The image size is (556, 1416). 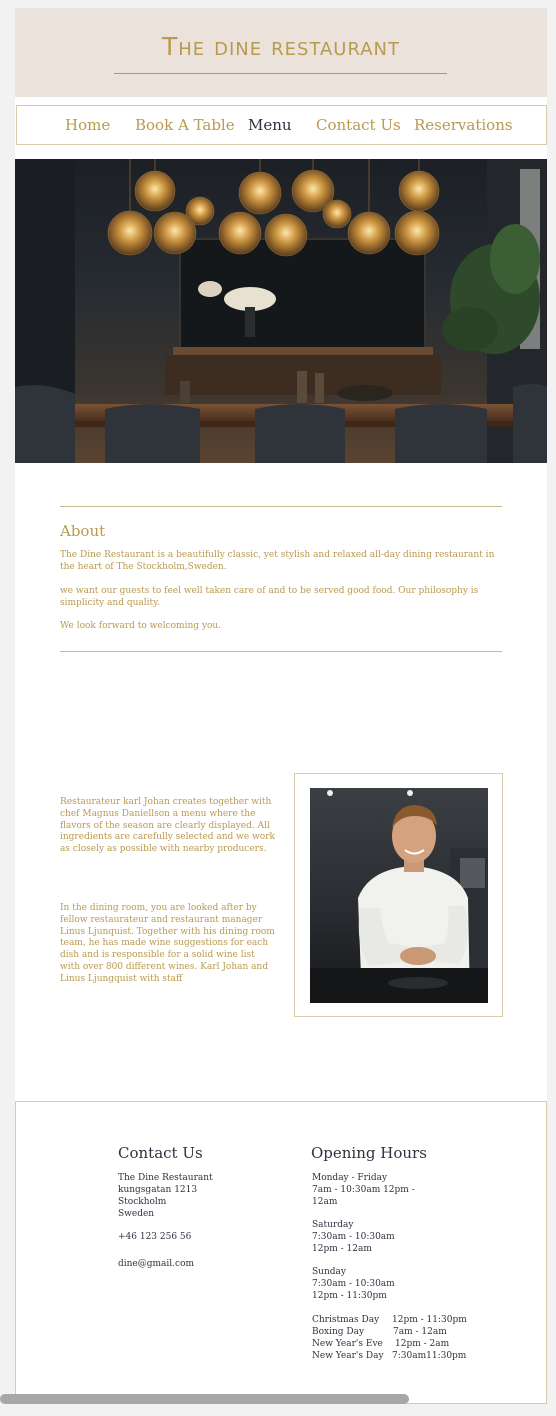 What do you see at coordinates (158, 1190) in the screenshot?
I see `contact-address-line-2: kungsgatan 1213` at bounding box center [158, 1190].